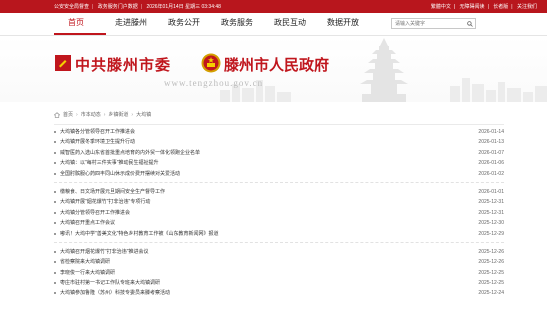 Image resolution: width=547 pixels, height=333 pixels. What do you see at coordinates (131, 22) in the screenshot?
I see `nav-about-tengzhou: 走进滕州` at bounding box center [131, 22].